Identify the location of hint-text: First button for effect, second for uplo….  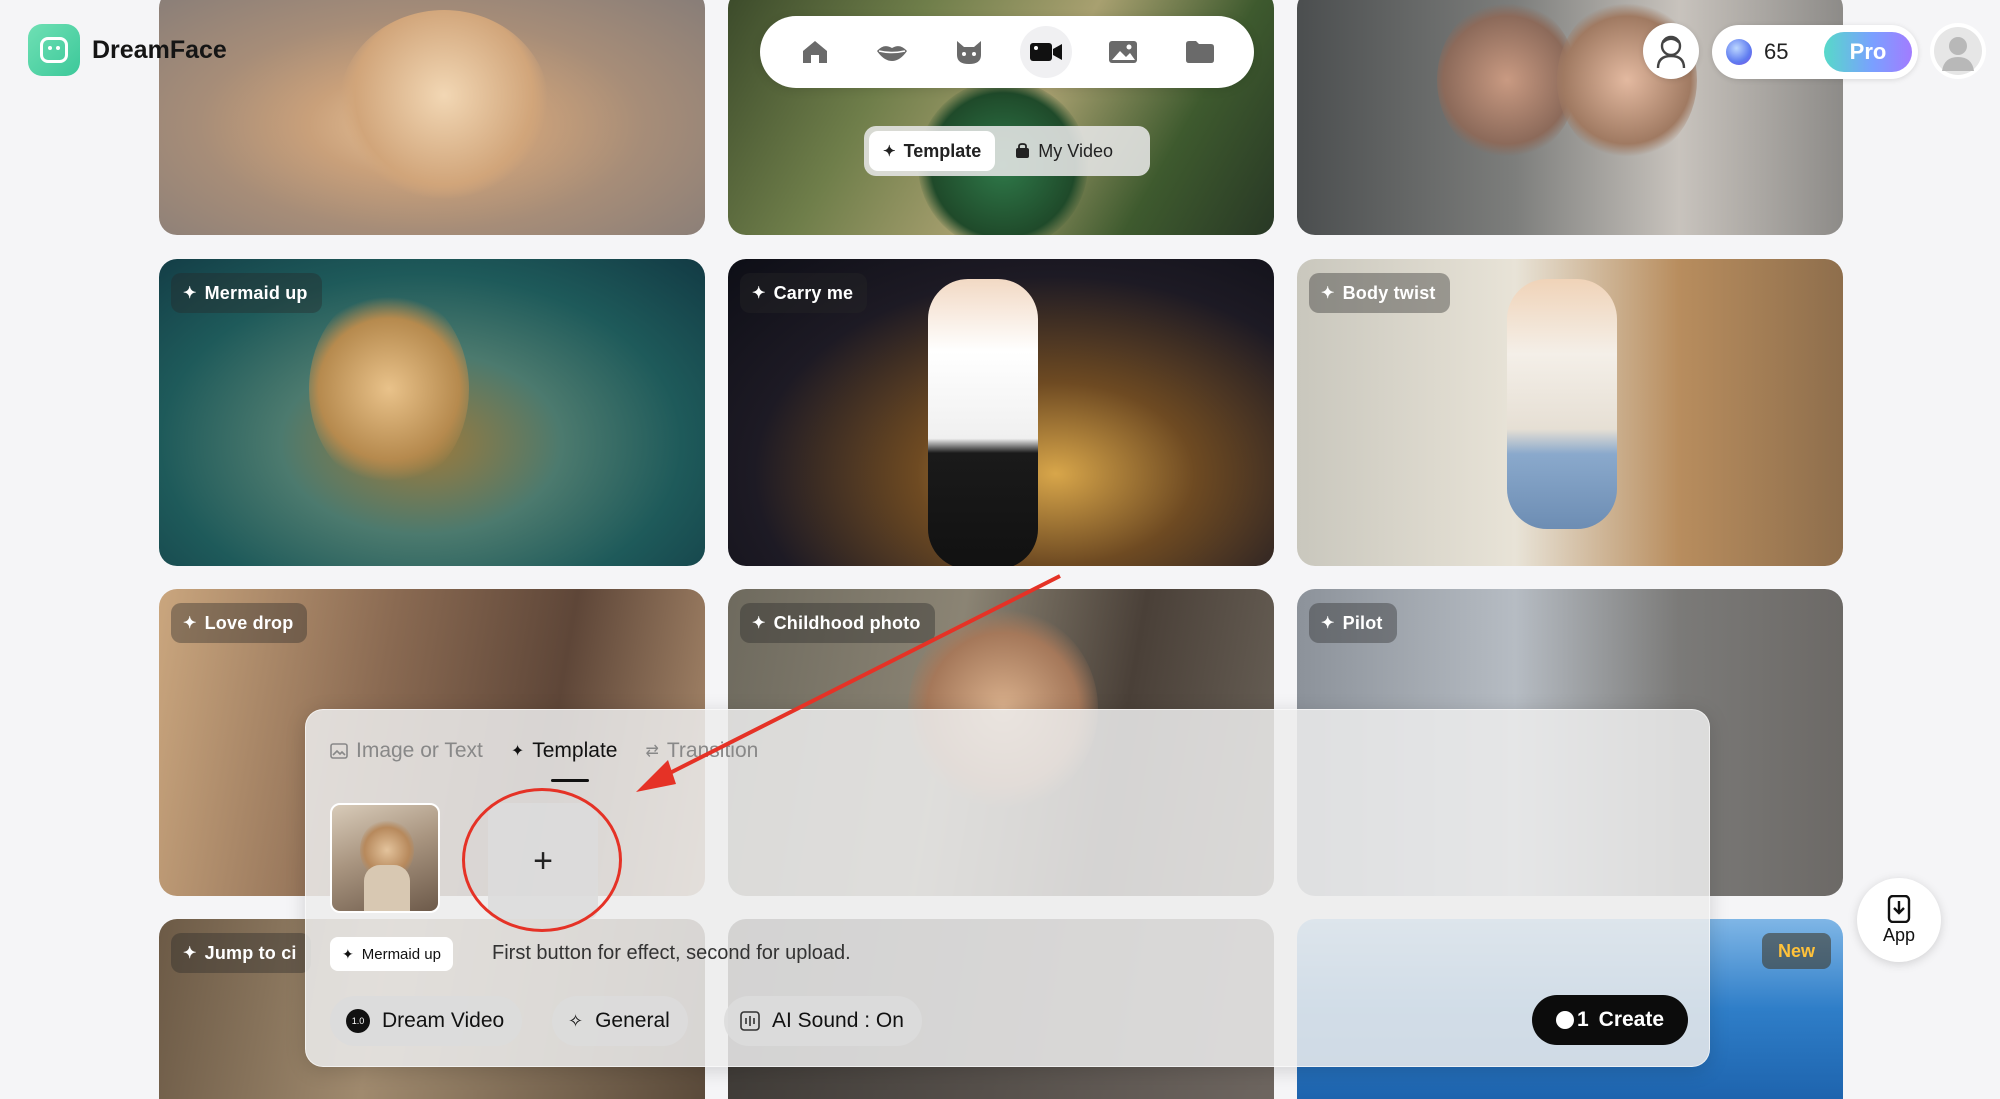
(671, 953).